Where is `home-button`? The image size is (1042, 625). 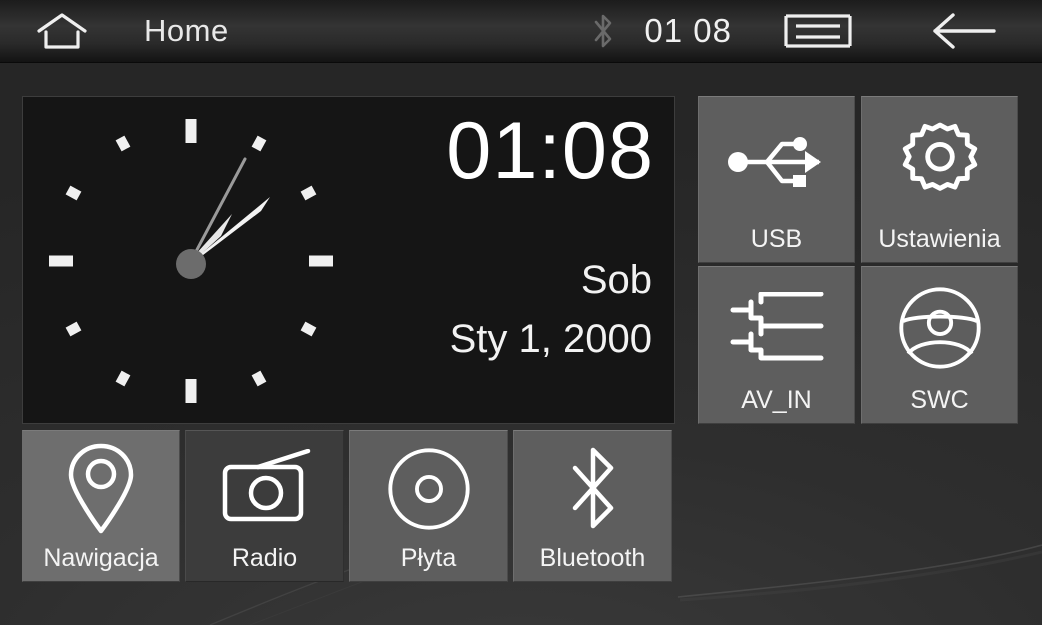
home-button is located at coordinates (62, 31).